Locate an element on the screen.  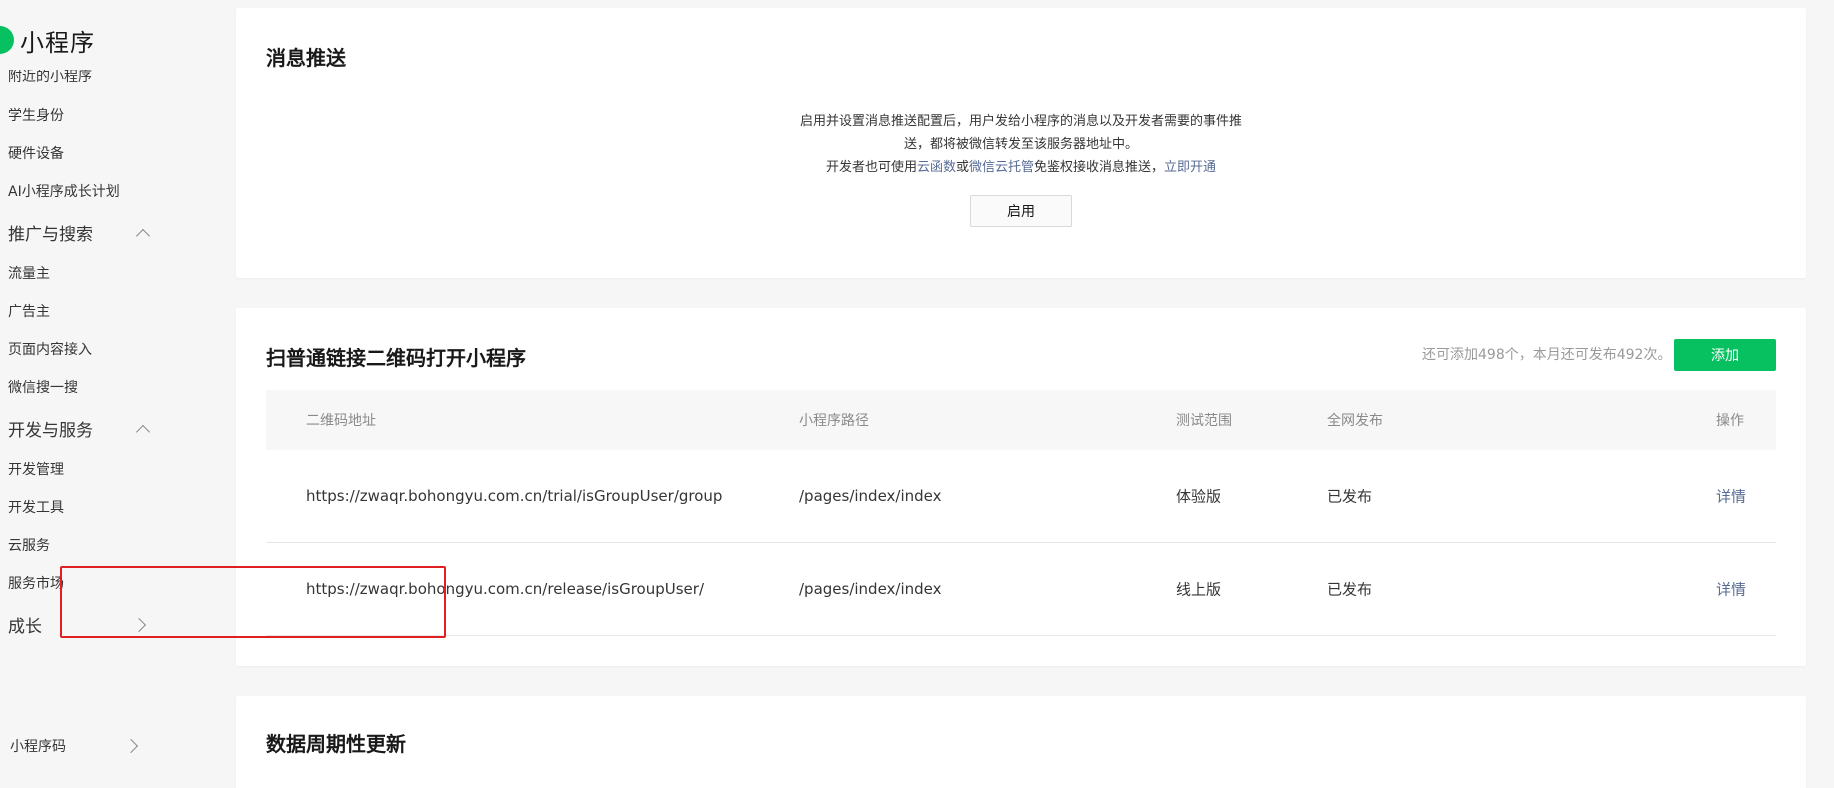
message-push-title: 消息推送 is located at coordinates (306, 58).